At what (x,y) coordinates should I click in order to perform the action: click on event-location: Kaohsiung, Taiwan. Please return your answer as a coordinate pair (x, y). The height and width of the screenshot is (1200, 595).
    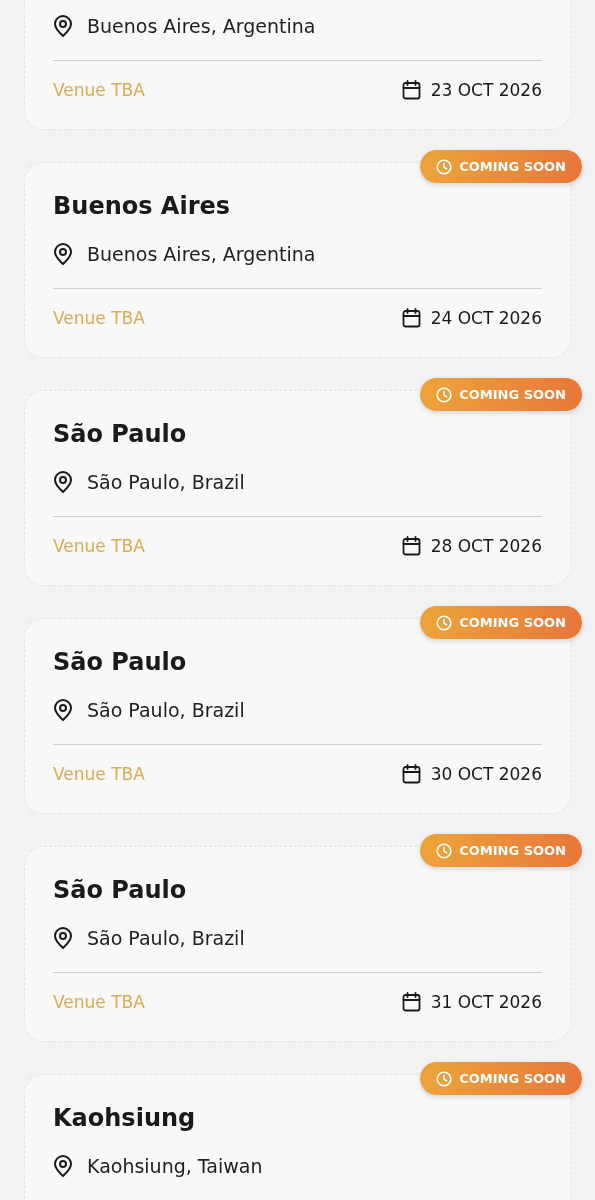
    Looking at the image, I should click on (175, 1166).